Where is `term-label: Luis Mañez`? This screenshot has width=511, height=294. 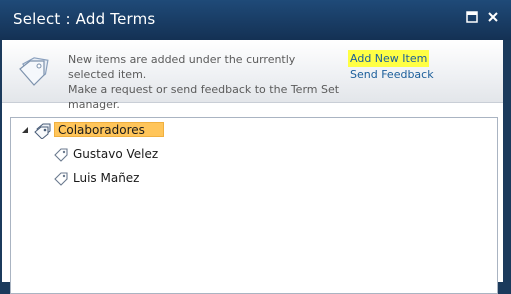 term-label: Luis Mañez is located at coordinates (106, 178).